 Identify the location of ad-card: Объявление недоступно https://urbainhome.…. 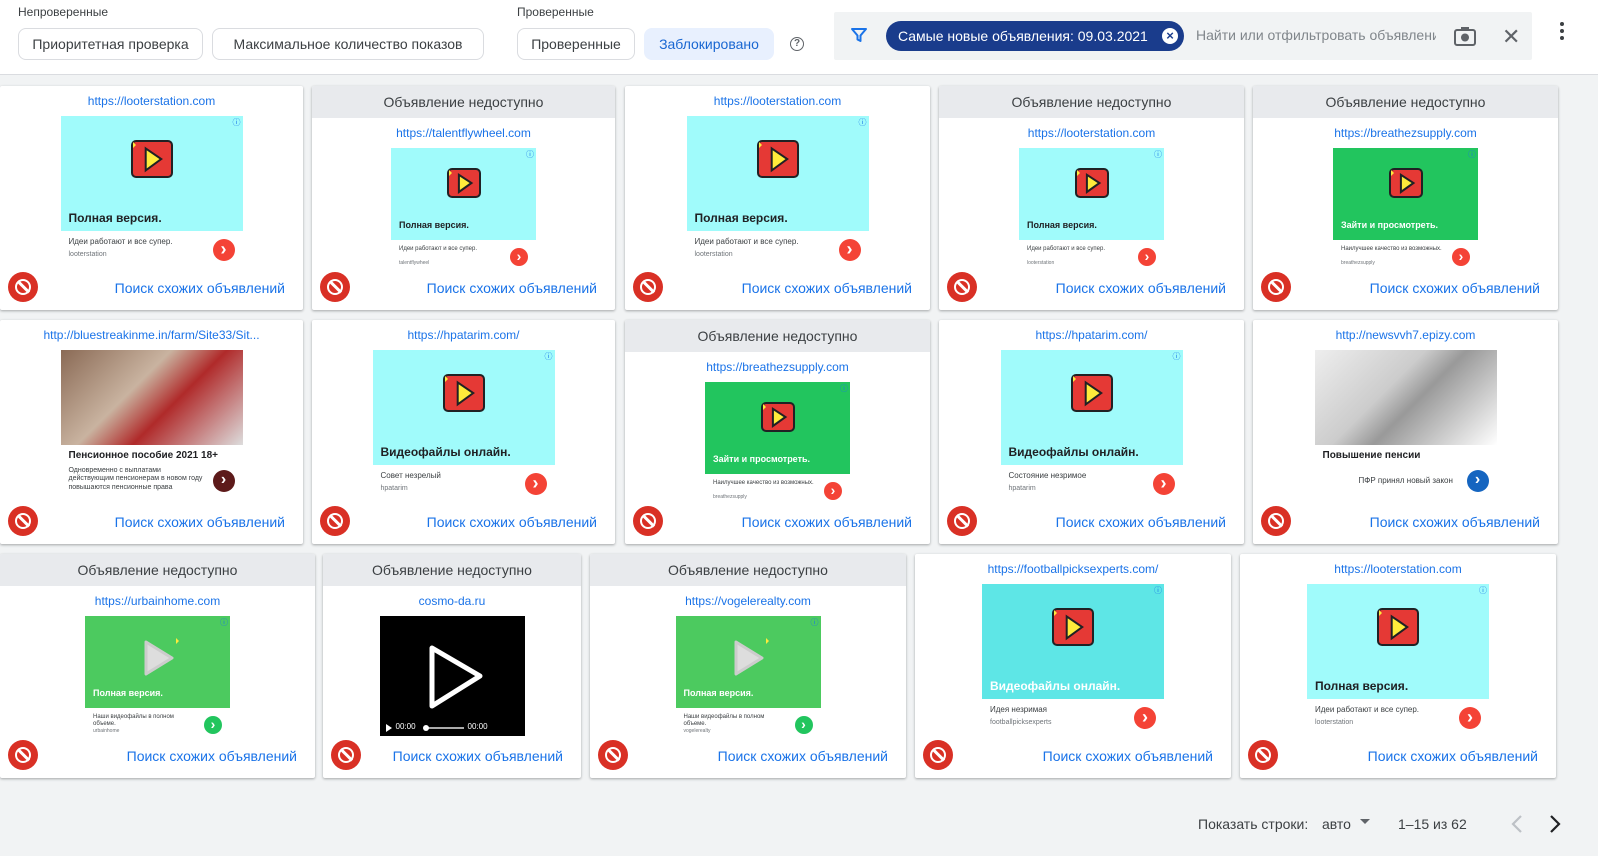
(157, 666).